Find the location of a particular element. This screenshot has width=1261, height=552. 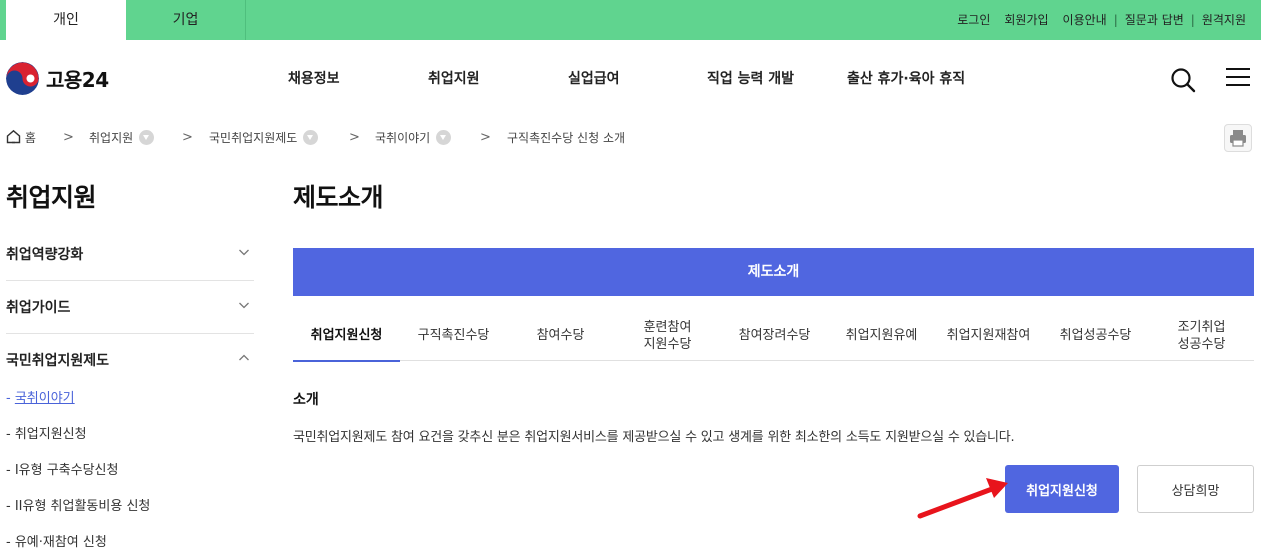

printer-icon is located at coordinates (1238, 138).